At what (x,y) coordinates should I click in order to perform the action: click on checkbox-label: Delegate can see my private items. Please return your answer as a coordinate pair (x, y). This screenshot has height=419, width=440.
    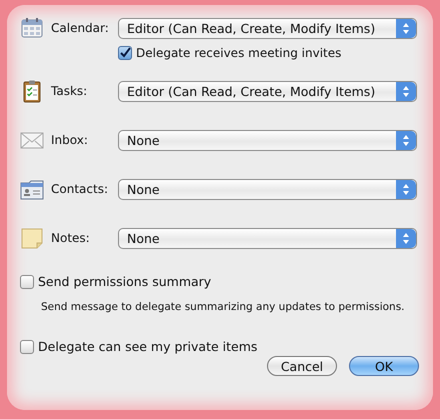
    Looking at the image, I should click on (148, 346).